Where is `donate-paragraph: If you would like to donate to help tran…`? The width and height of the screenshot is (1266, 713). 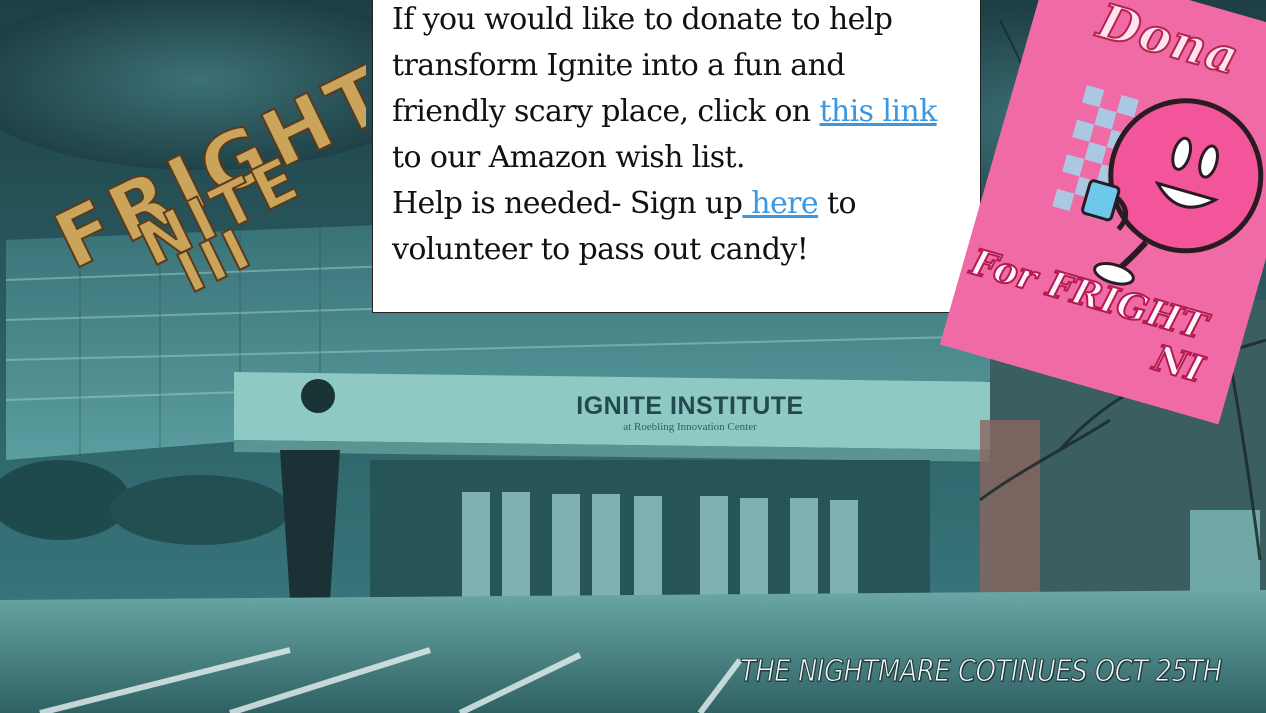 donate-paragraph: If you would like to donate to help tran… is located at coordinates (677, 90).